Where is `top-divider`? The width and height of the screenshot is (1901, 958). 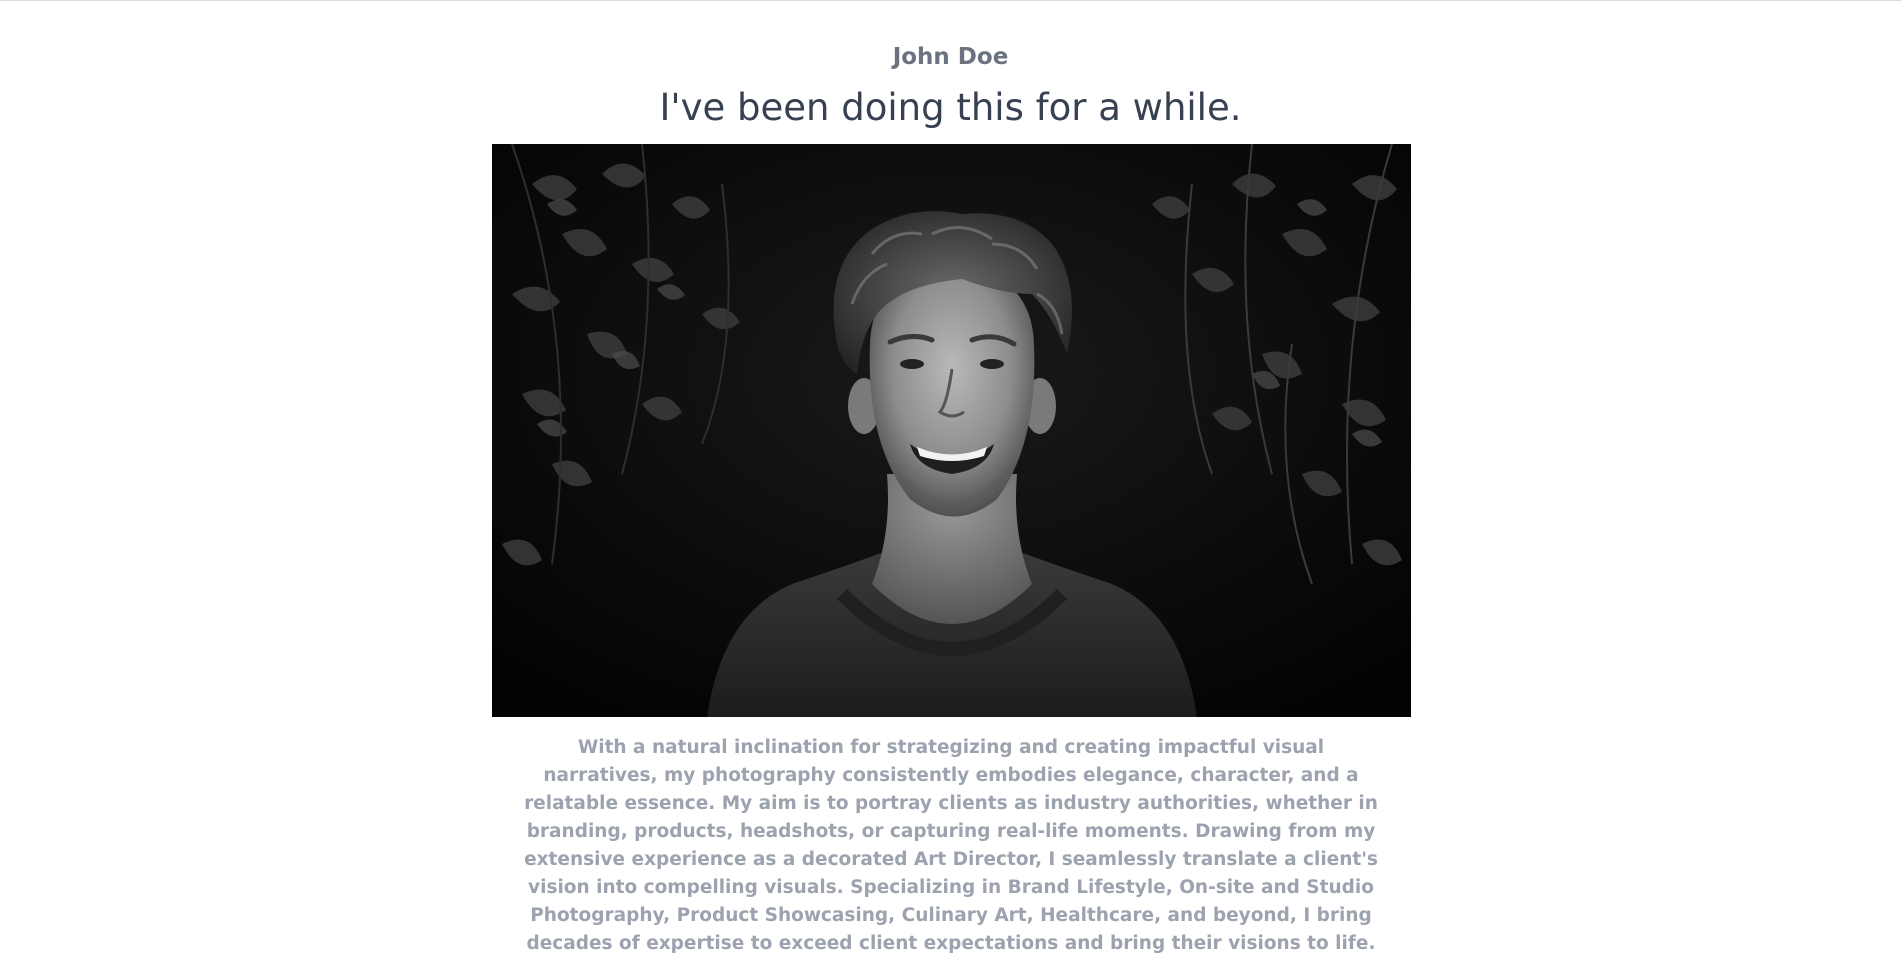
top-divider is located at coordinates (950, 0).